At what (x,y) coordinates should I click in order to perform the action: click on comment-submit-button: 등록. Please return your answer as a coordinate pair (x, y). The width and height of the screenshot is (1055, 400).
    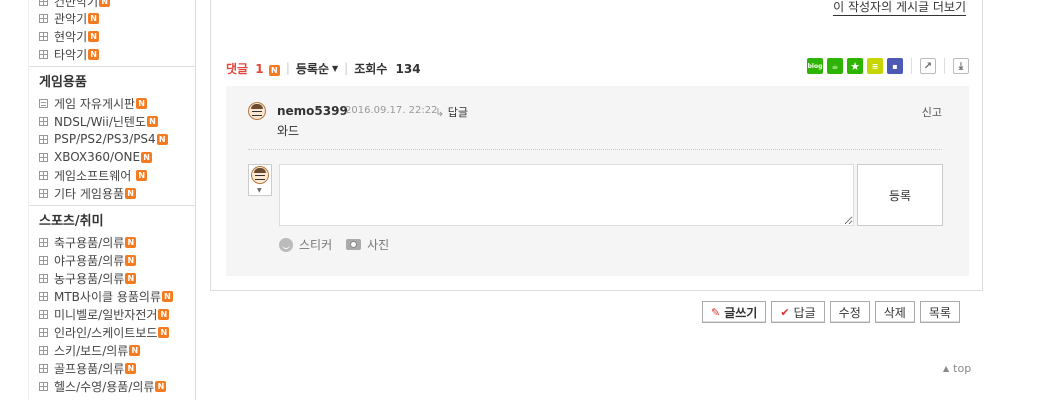
    Looking at the image, I should click on (900, 195).